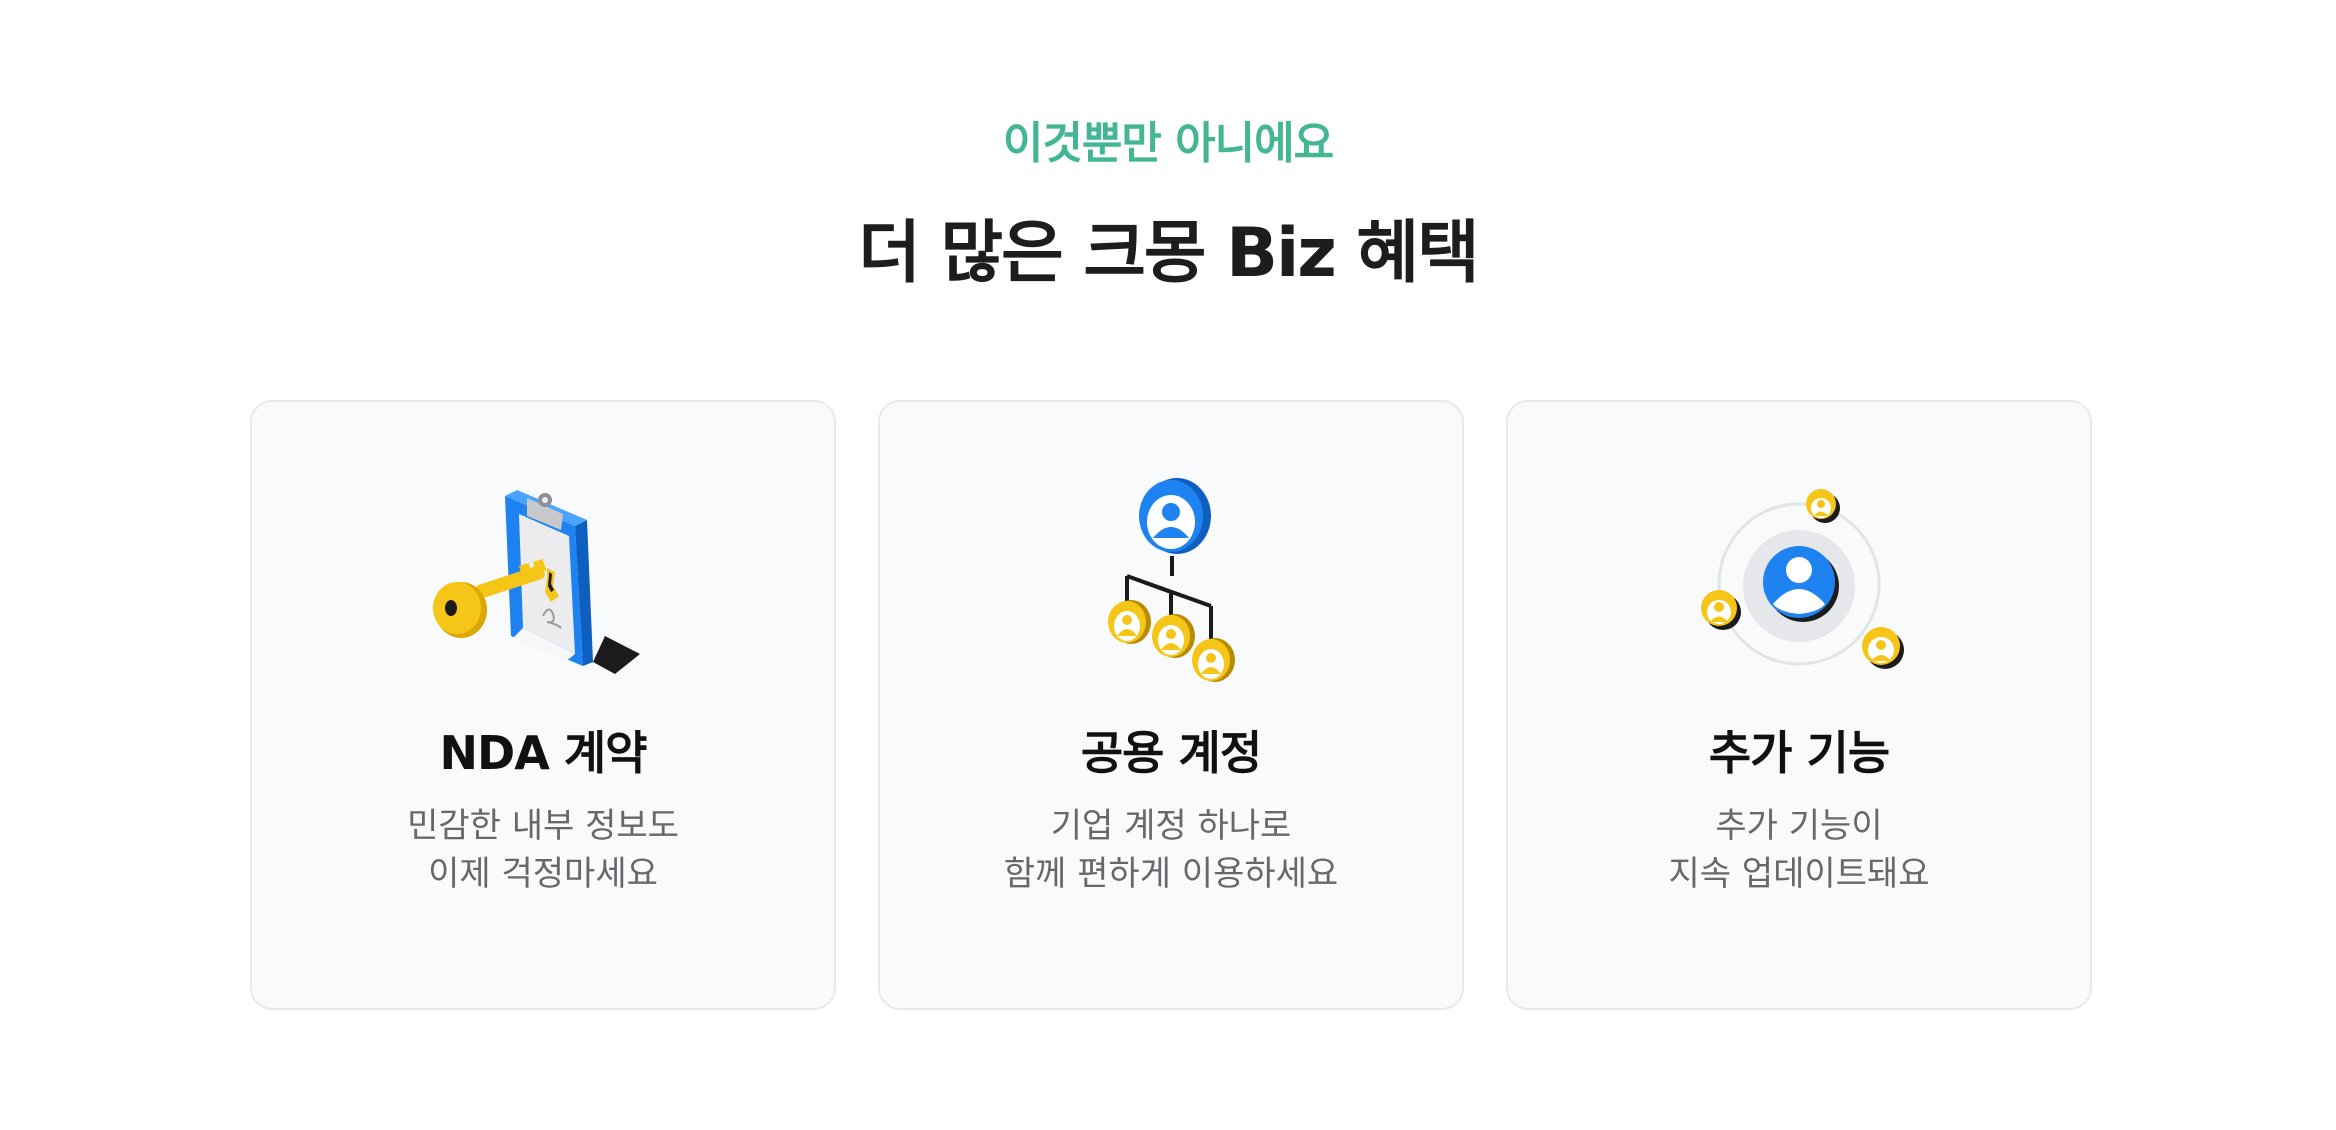 The width and height of the screenshot is (2336, 1130). Describe the element at coordinates (1171, 874) in the screenshot. I see `card-desc-line: 함께 편하게 이용하세요` at that location.